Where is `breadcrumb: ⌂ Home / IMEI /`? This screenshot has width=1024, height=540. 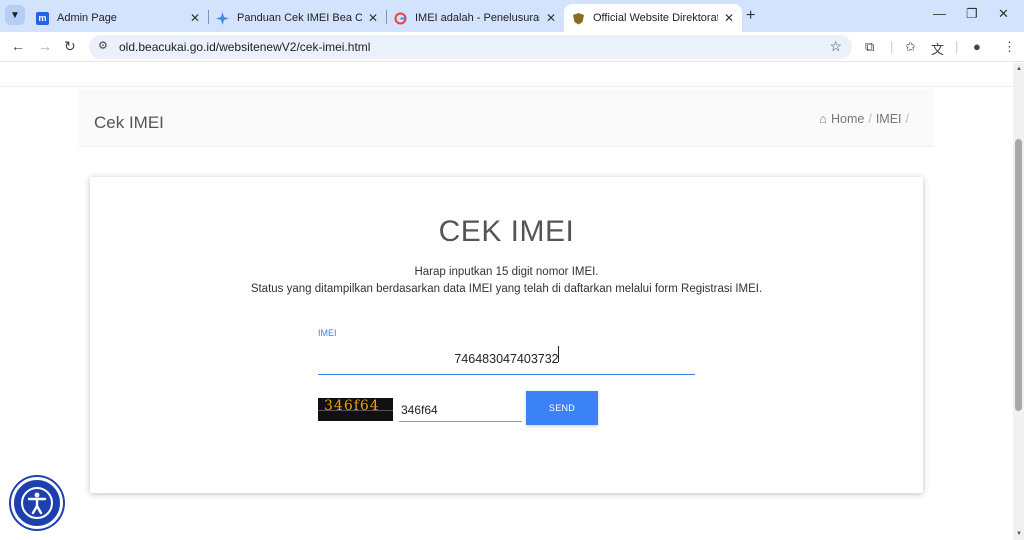 breadcrumb: ⌂ Home / IMEI / is located at coordinates (864, 119).